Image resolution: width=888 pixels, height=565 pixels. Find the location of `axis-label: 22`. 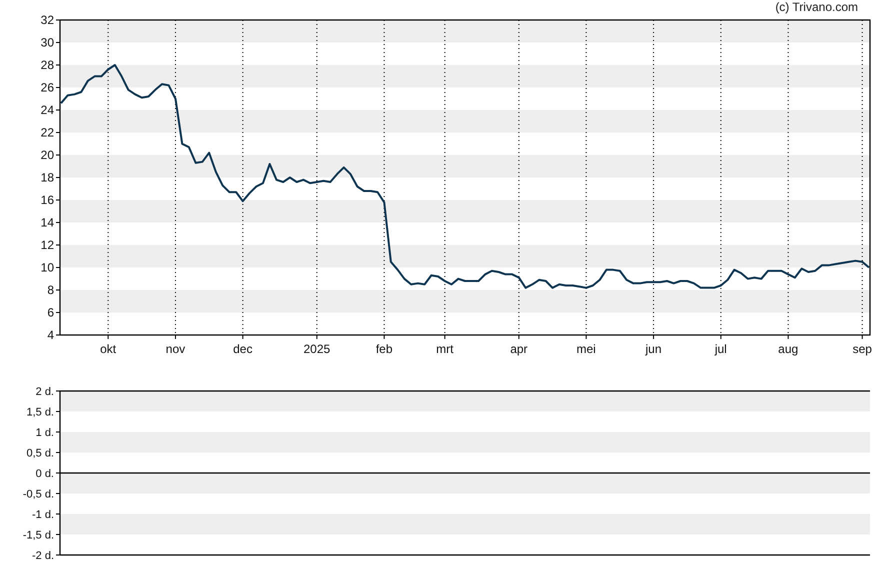

axis-label: 22 is located at coordinates (47, 133).